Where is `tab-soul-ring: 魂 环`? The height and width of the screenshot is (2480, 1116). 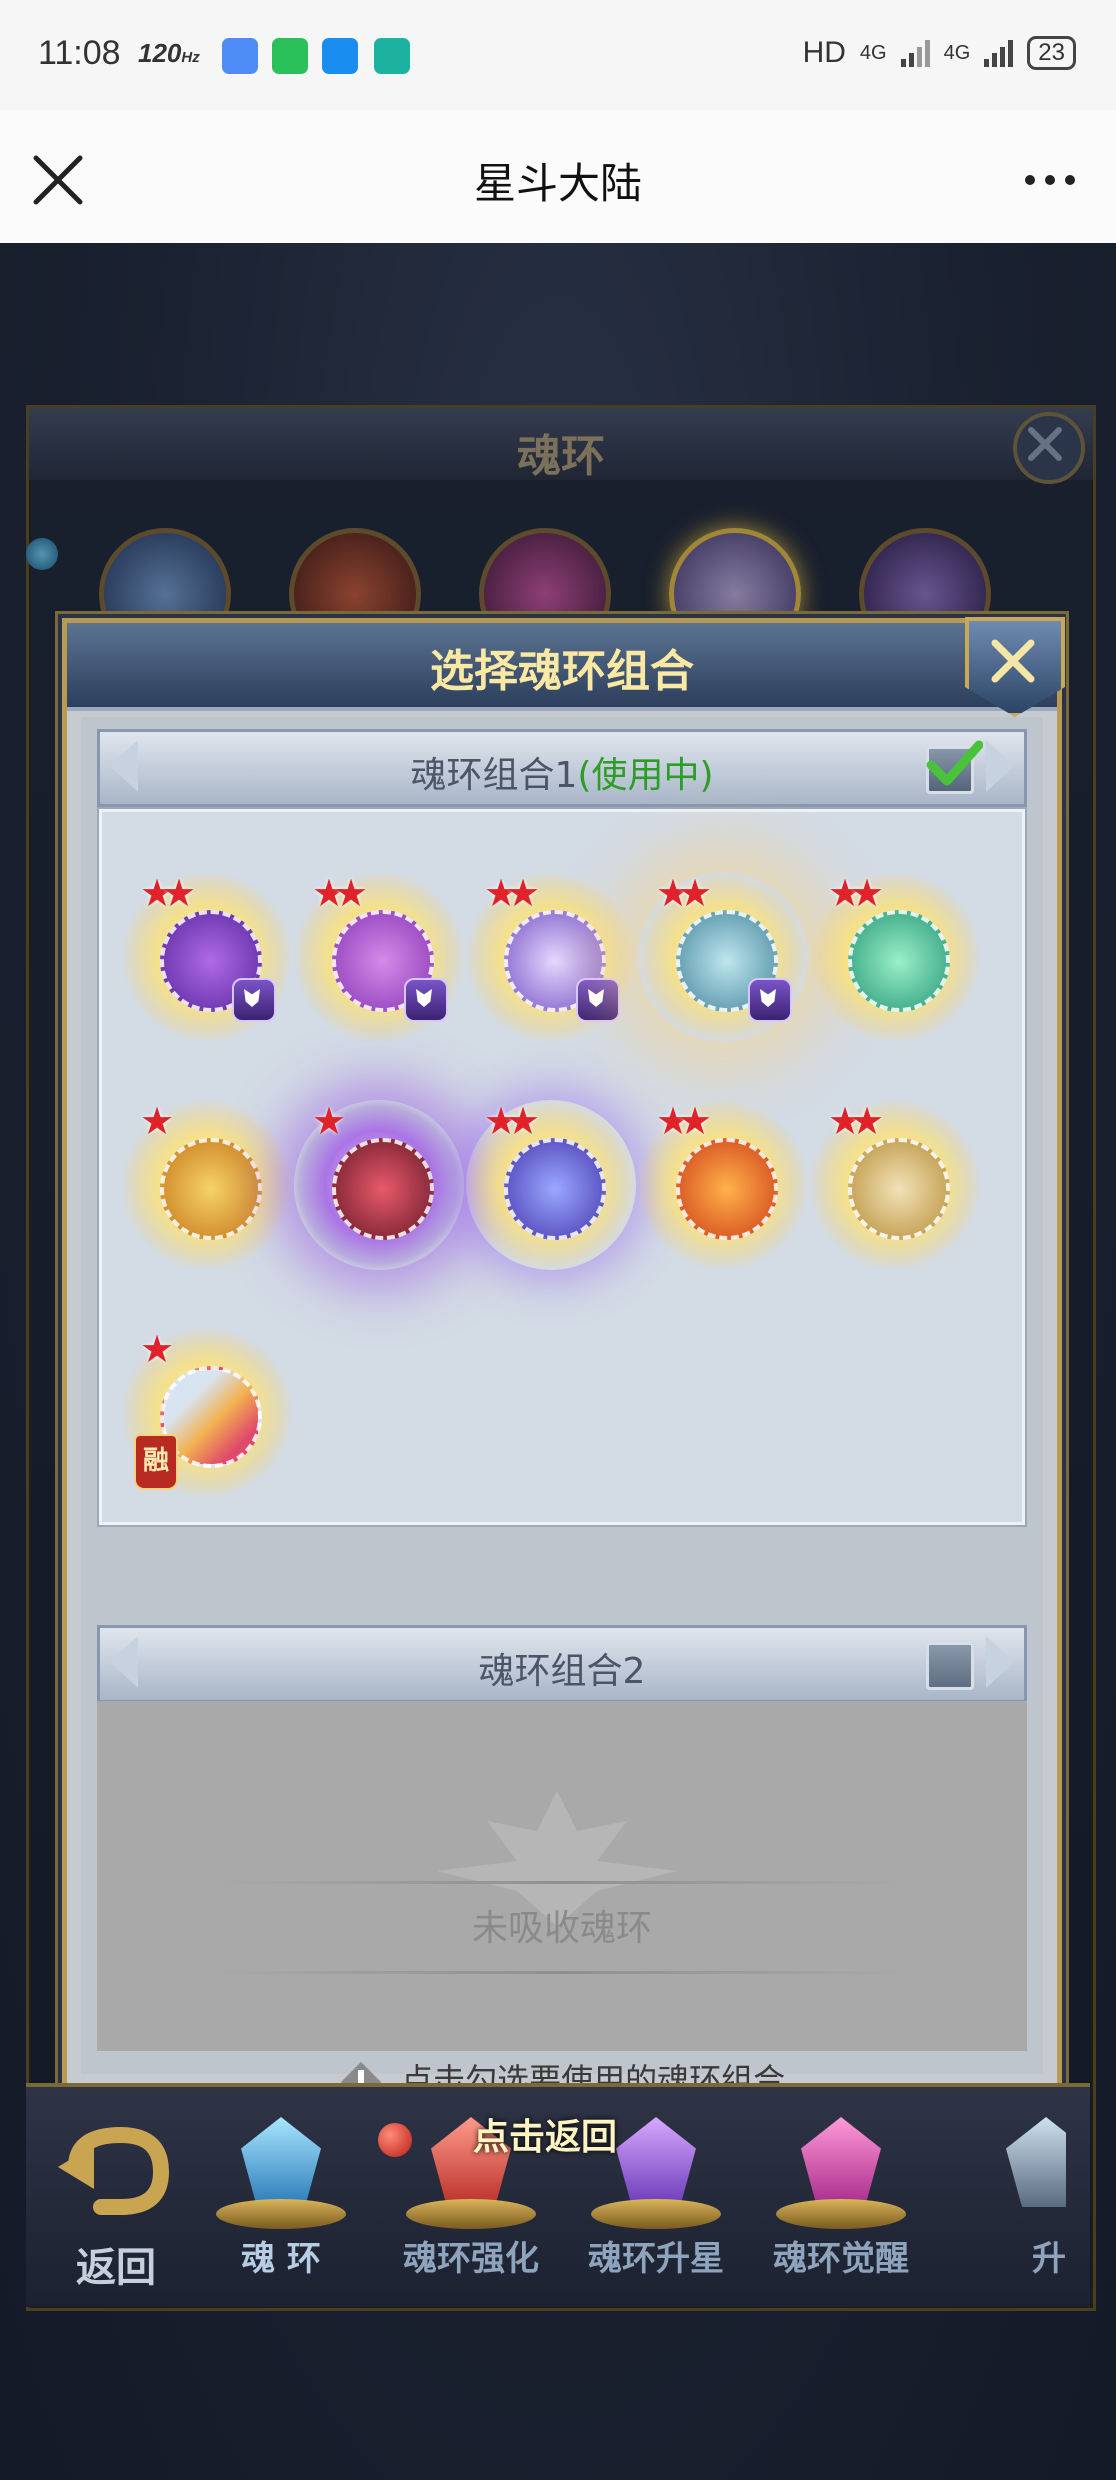
tab-soul-ring: 魂 环 is located at coordinates (281, 2197).